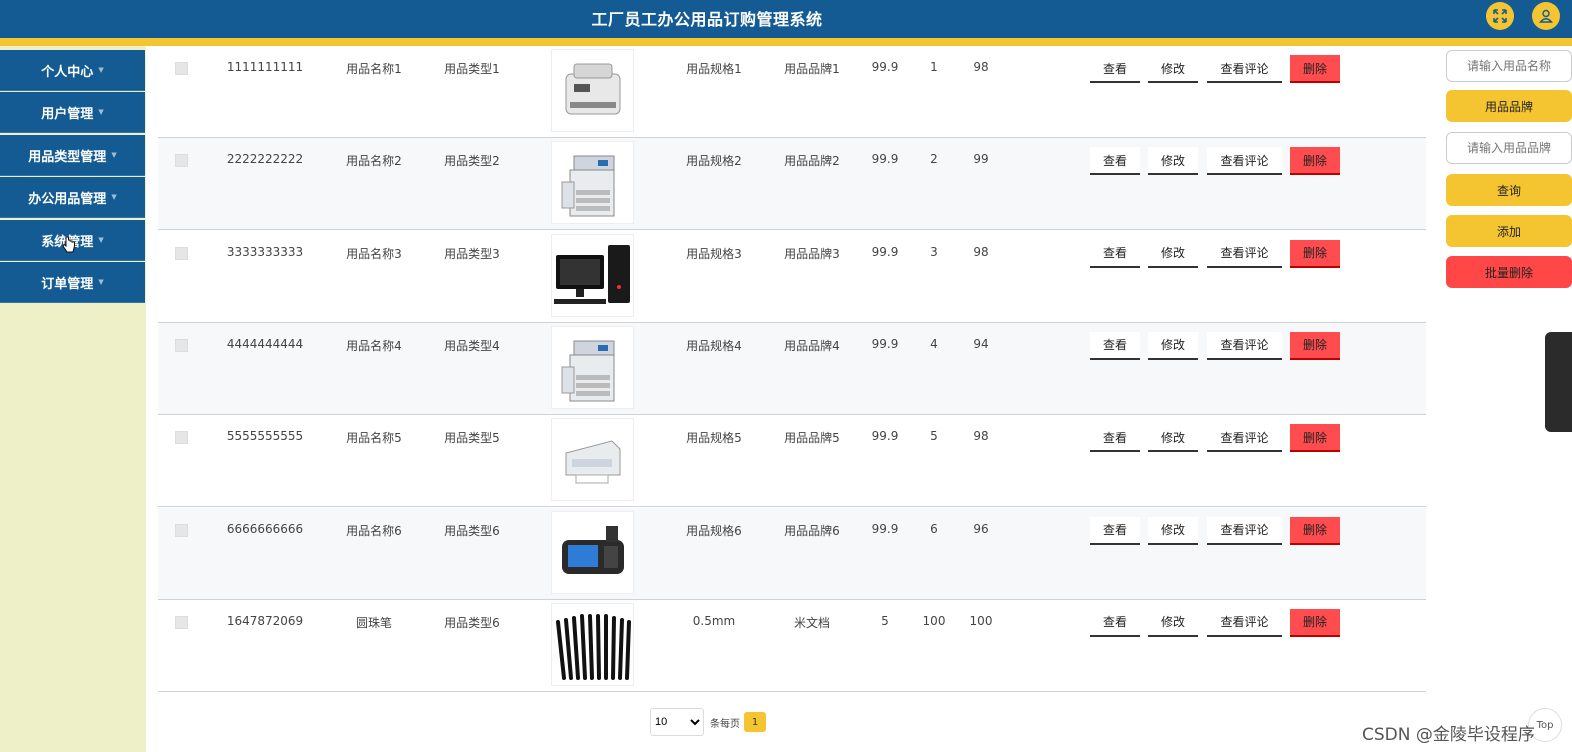 This screenshot has height=752, width=1572. I want to click on per-page-label: 条每页, so click(725, 724).